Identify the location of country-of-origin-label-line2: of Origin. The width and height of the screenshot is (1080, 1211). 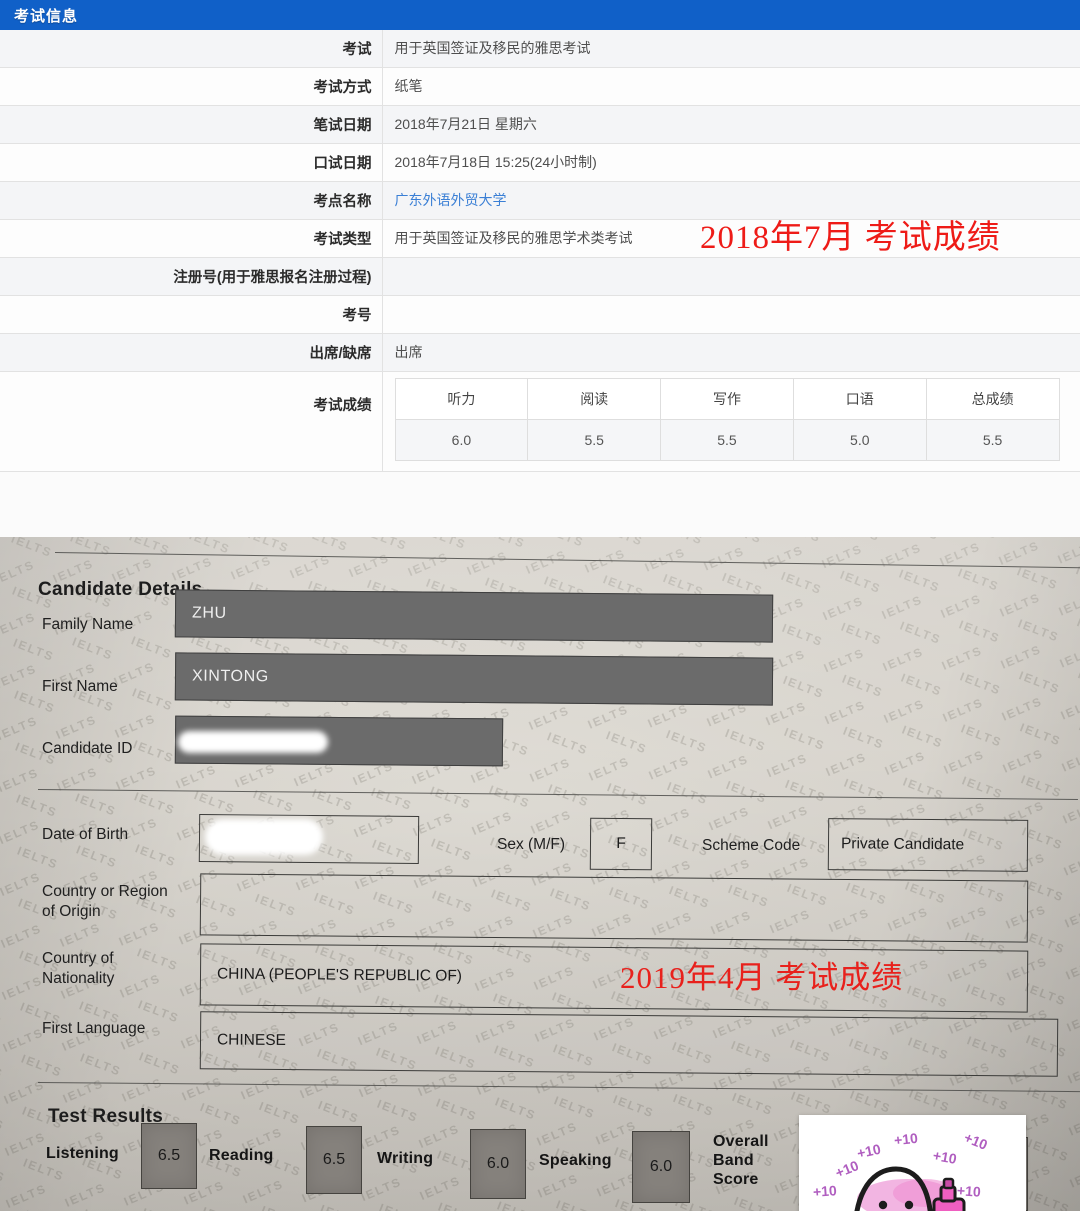
(71, 911).